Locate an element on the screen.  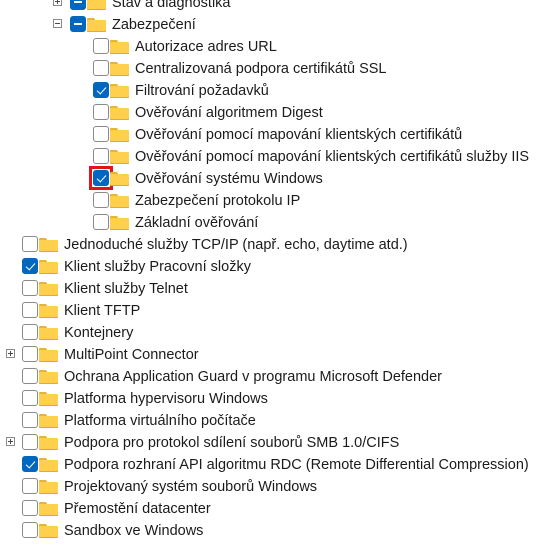
feature-label: Platforma hypervisoru Windows is located at coordinates (166, 399).